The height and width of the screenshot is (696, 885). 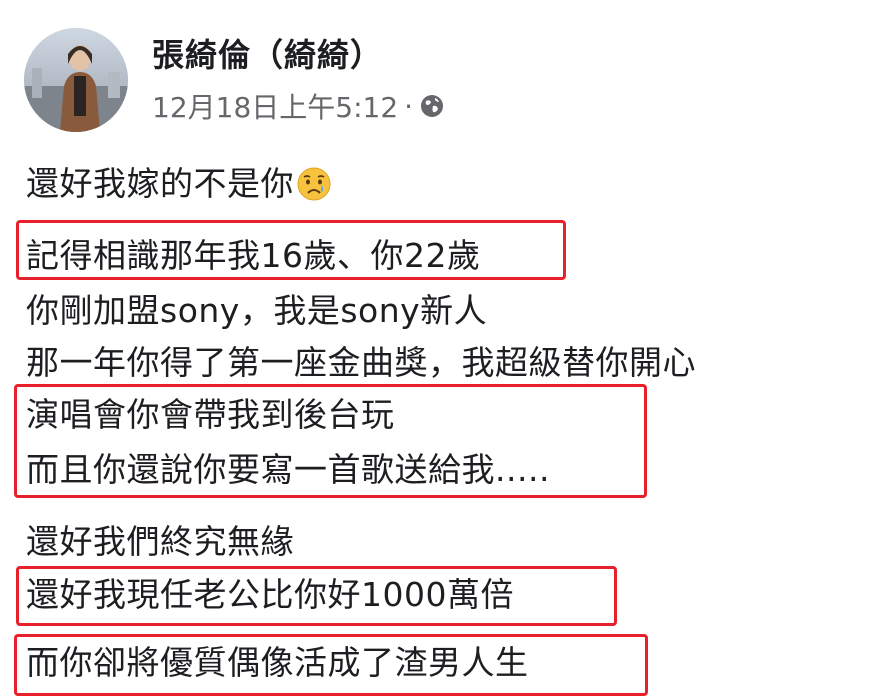 I want to click on post-meta: 12月18日上午5:12 ·, so click(x=298, y=106).